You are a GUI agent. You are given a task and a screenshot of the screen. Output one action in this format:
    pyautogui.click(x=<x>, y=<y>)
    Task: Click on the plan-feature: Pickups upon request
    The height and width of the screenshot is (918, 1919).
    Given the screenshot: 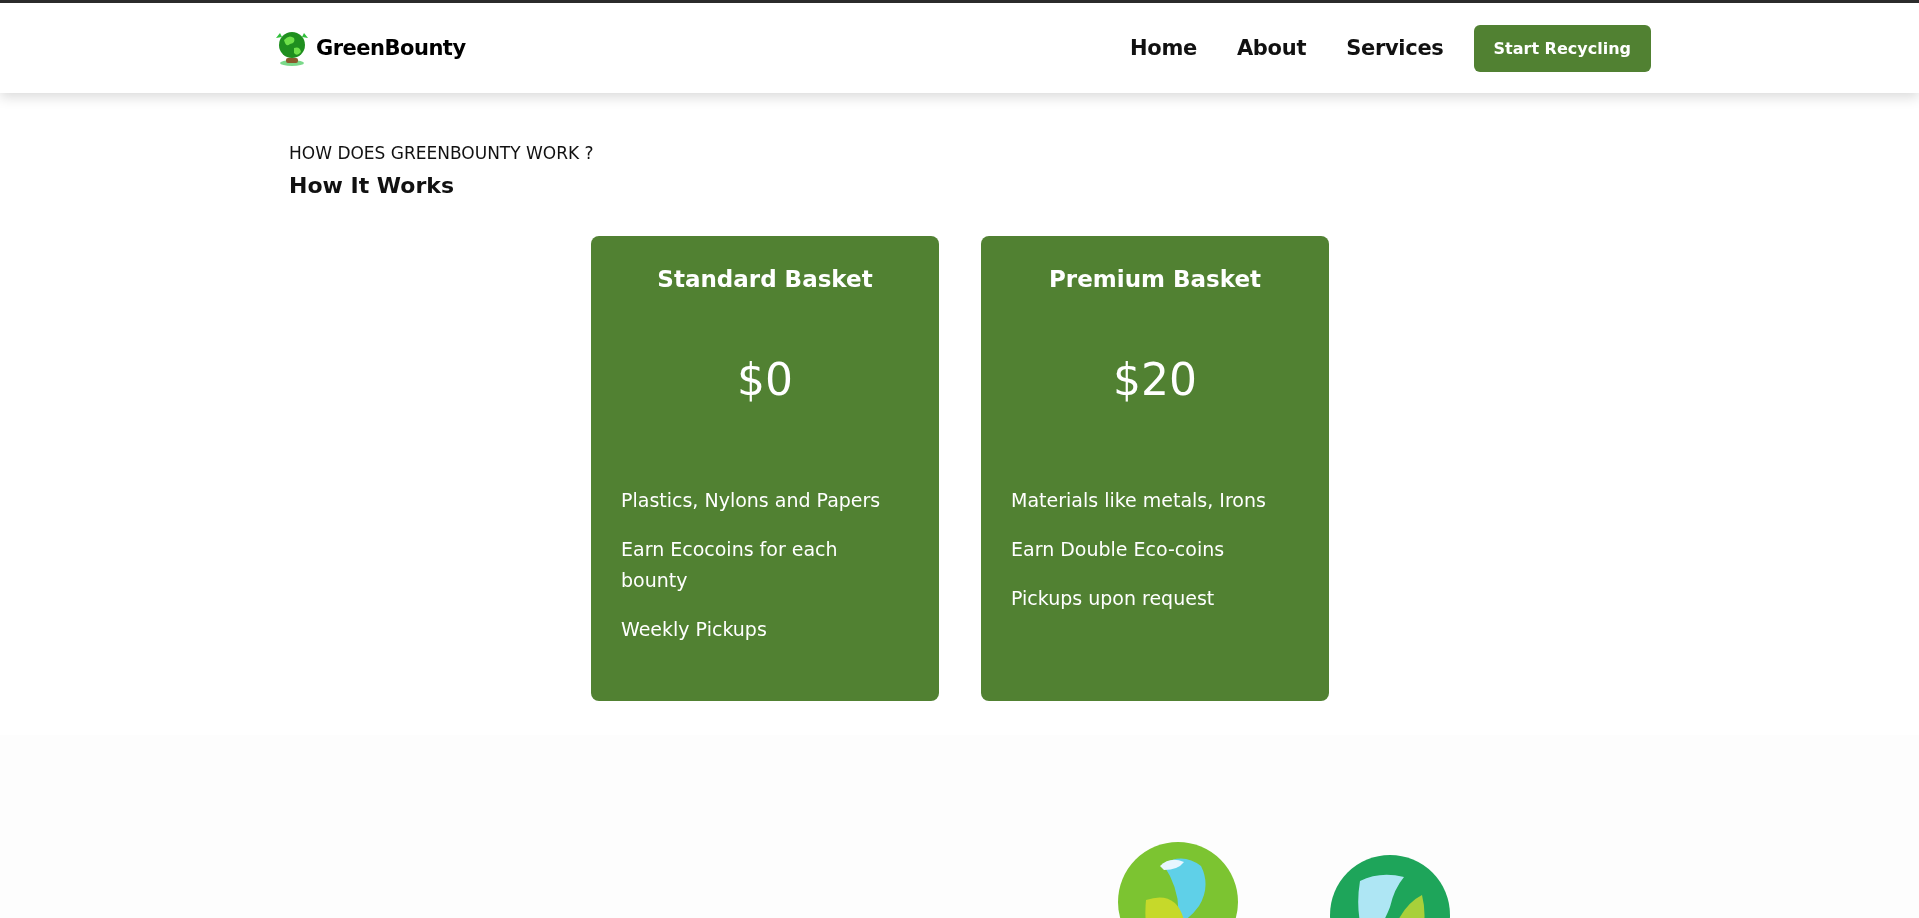 What is the action you would take?
    pyautogui.click(x=1113, y=598)
    